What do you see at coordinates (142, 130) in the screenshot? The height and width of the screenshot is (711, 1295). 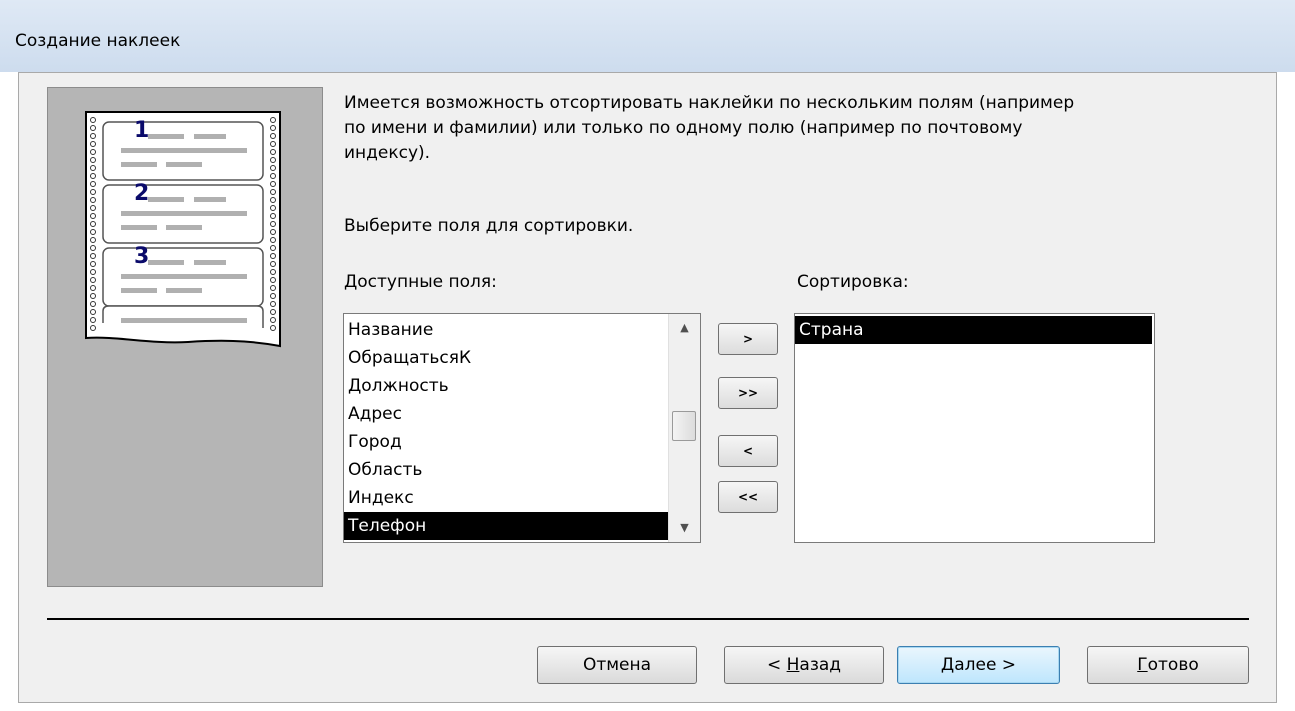 I see `label-number-1: 1` at bounding box center [142, 130].